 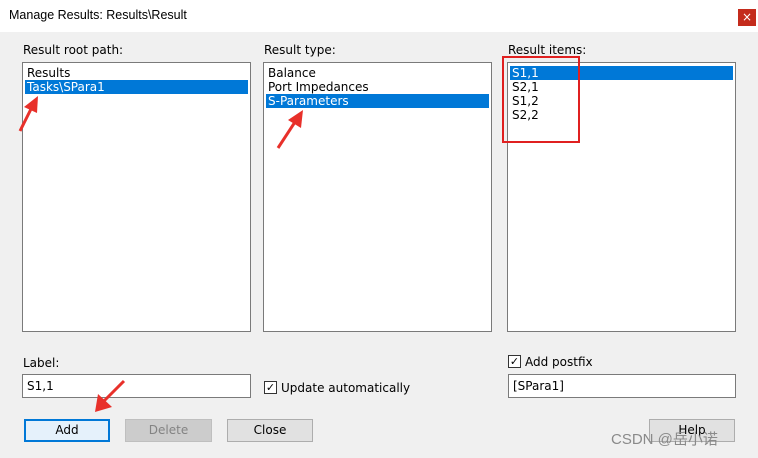 I want to click on add-button: Add, so click(x=67, y=430).